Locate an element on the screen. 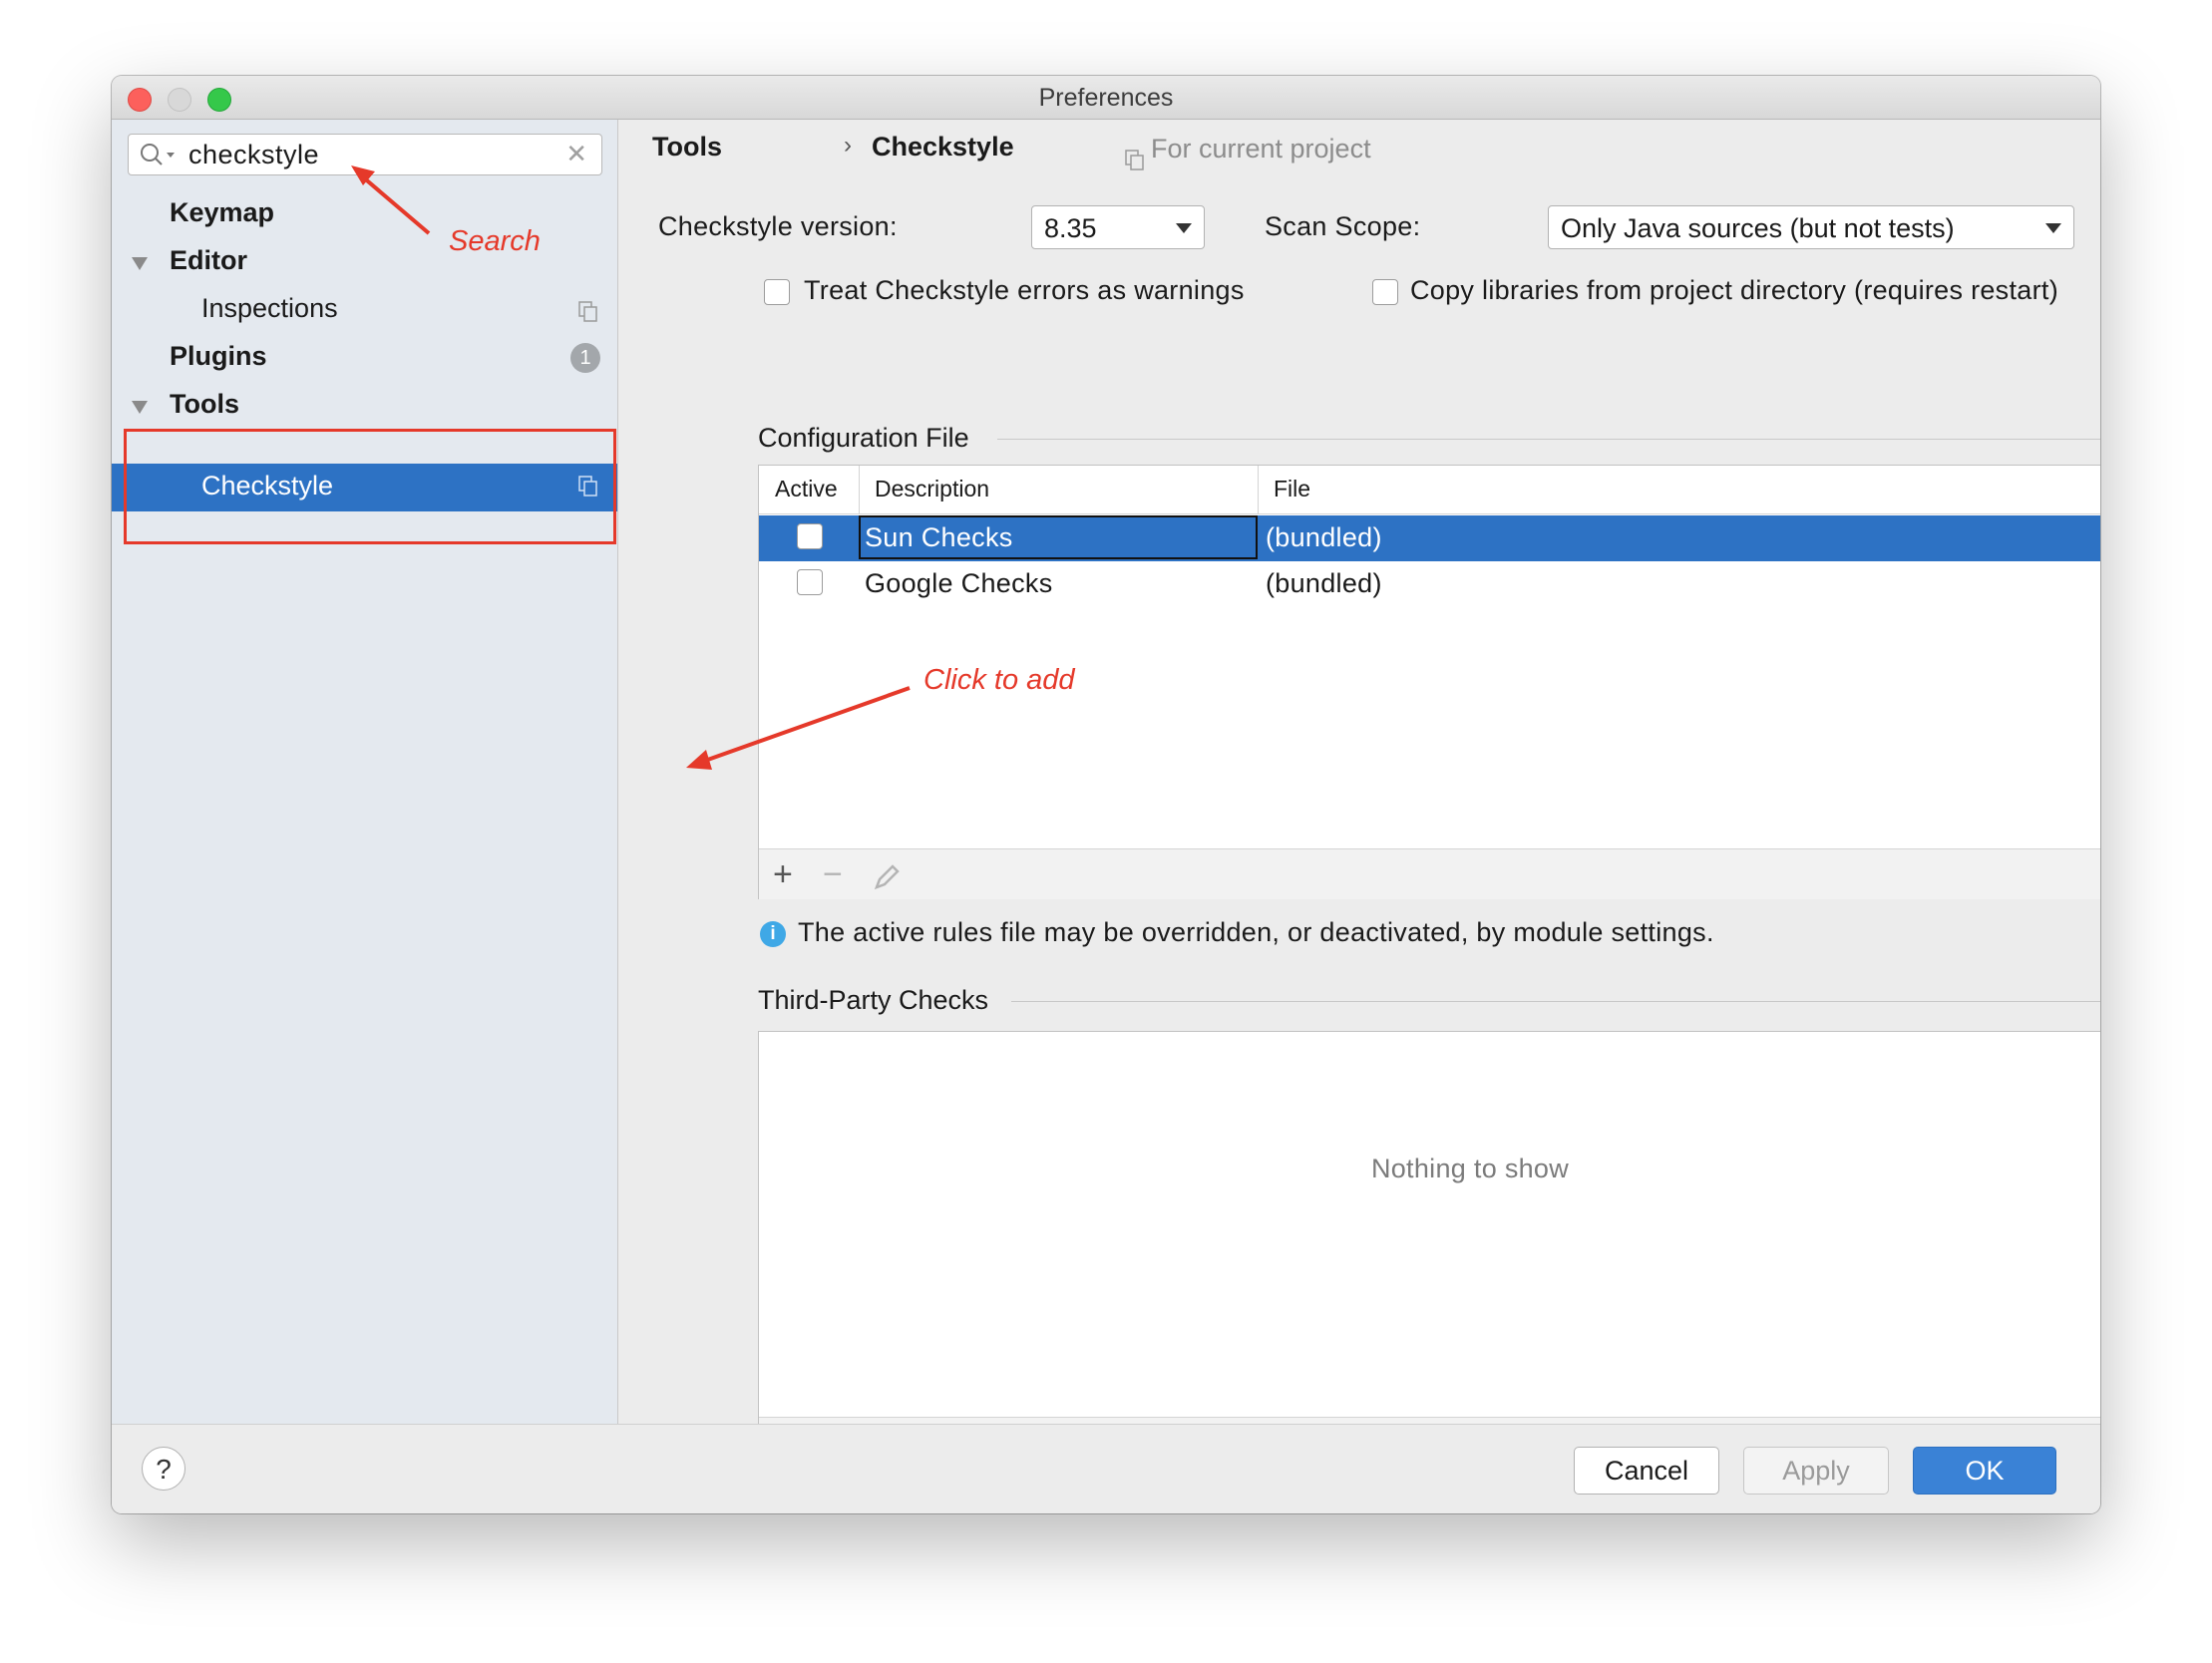 The height and width of the screenshot is (1663, 2212). annotation-arrows is located at coordinates (631, 468).